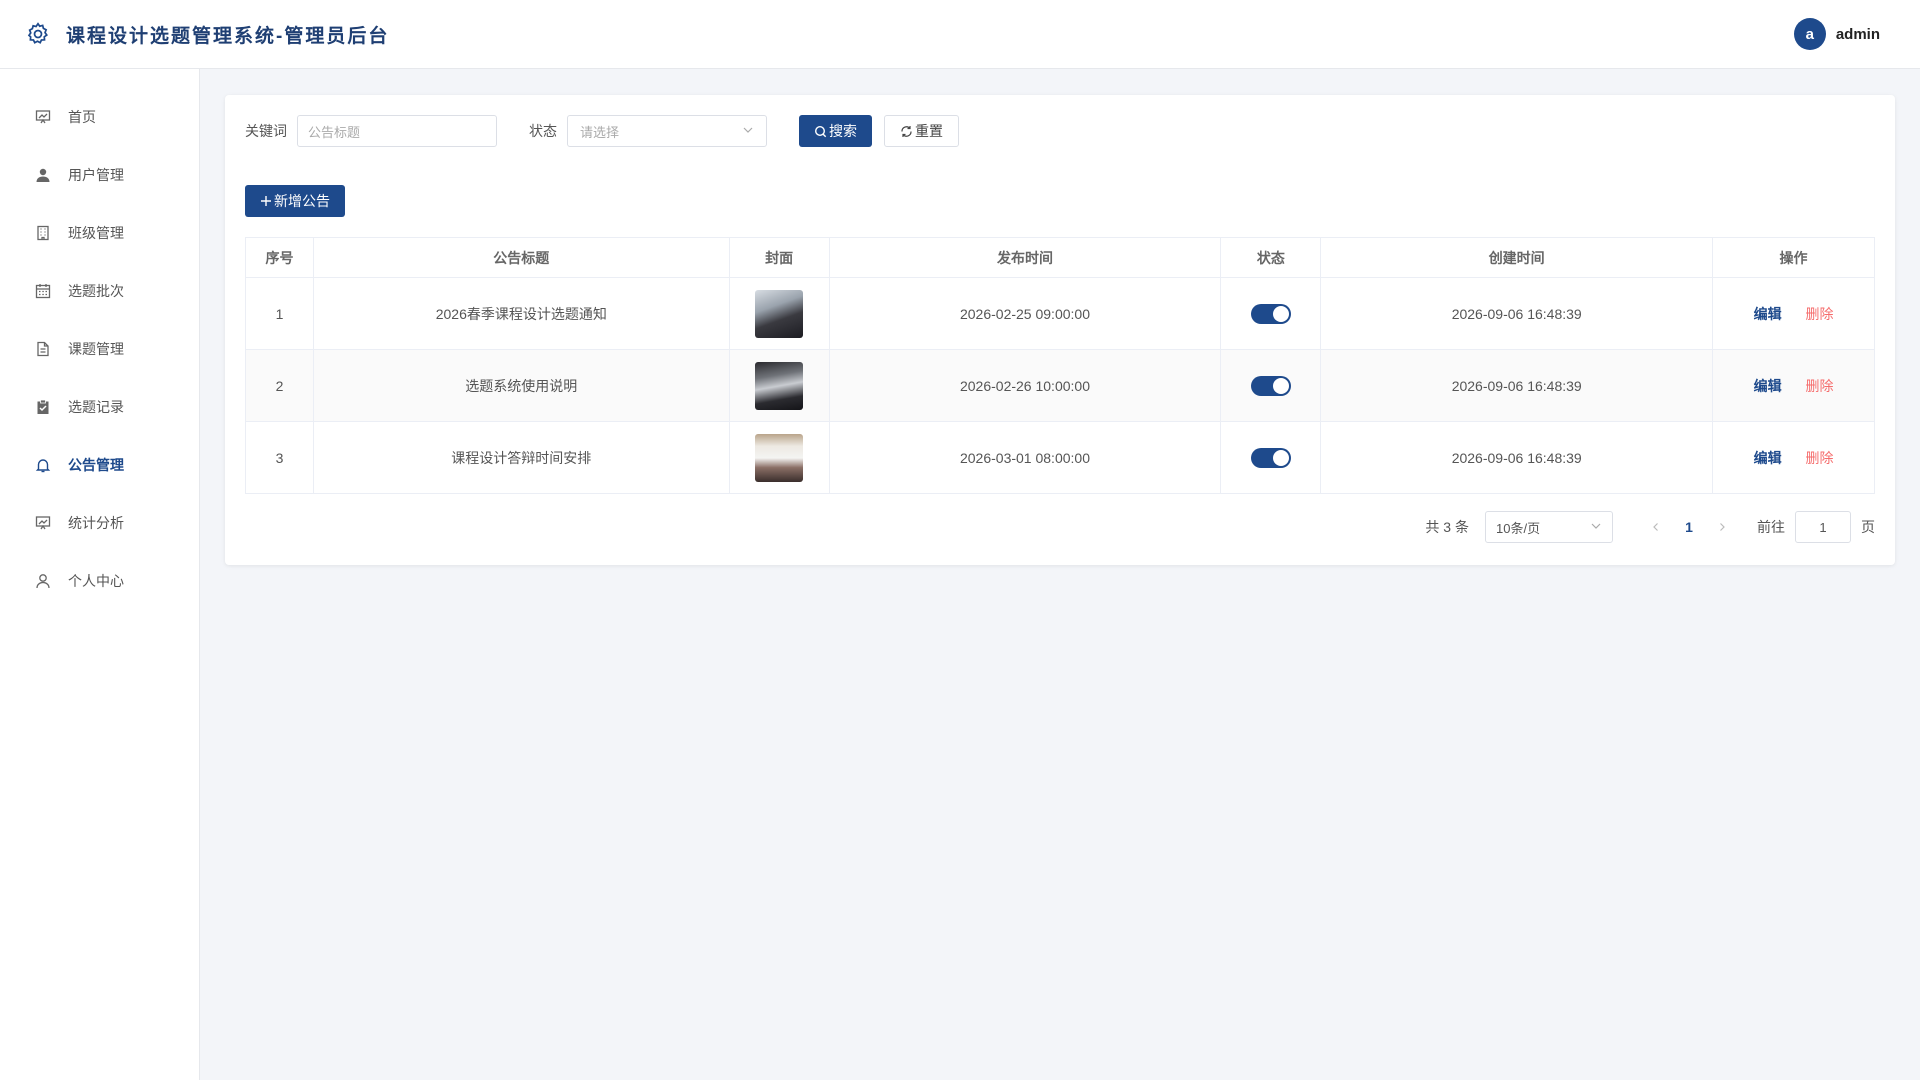  Describe the element at coordinates (1823, 527) in the screenshot. I see `goto-page-input: 1` at that location.